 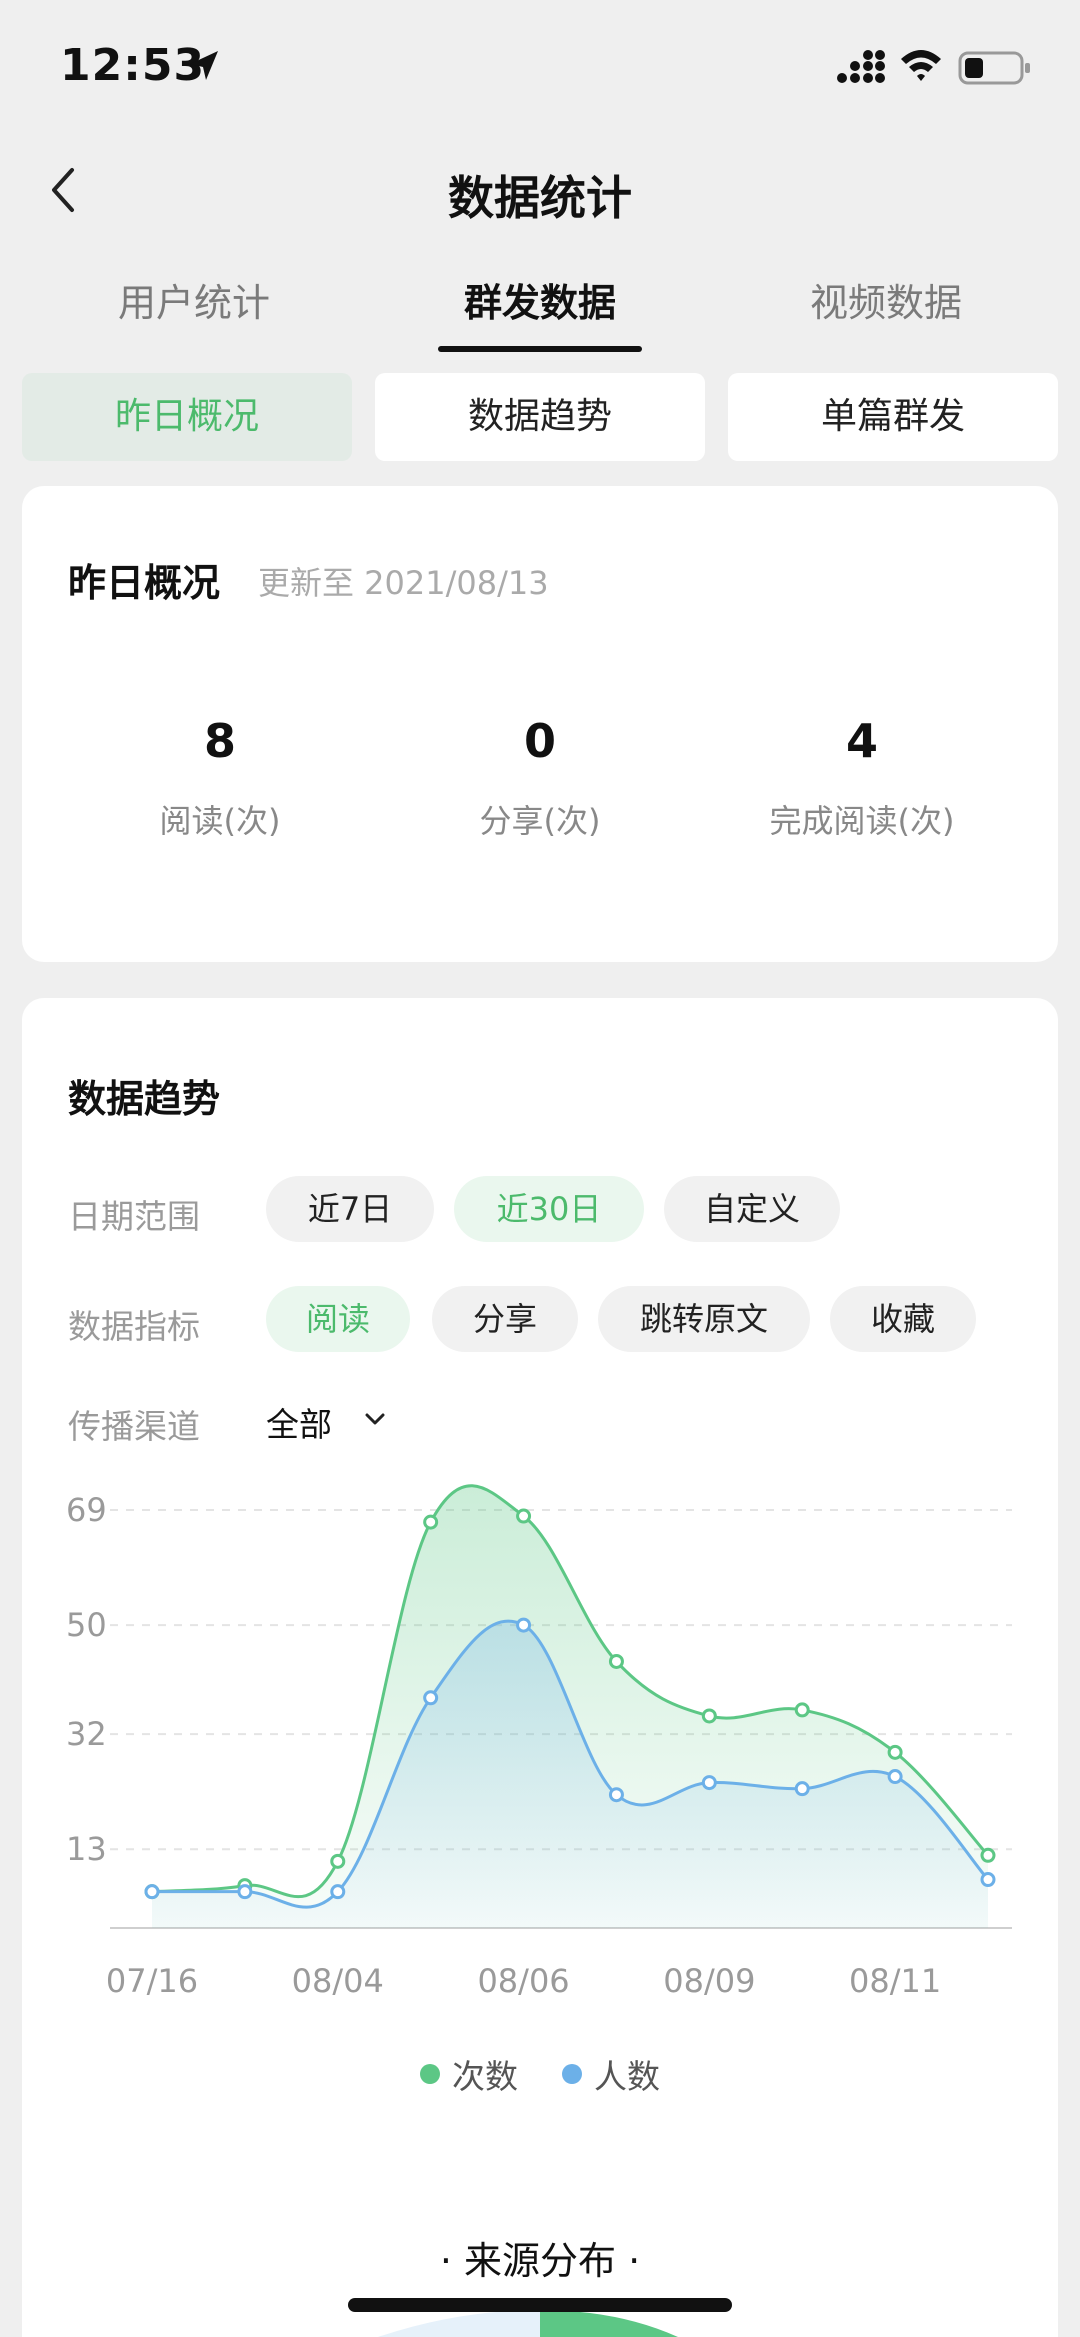 I want to click on stat-completed-reads: 4 完成阅读(次), so click(x=862, y=778).